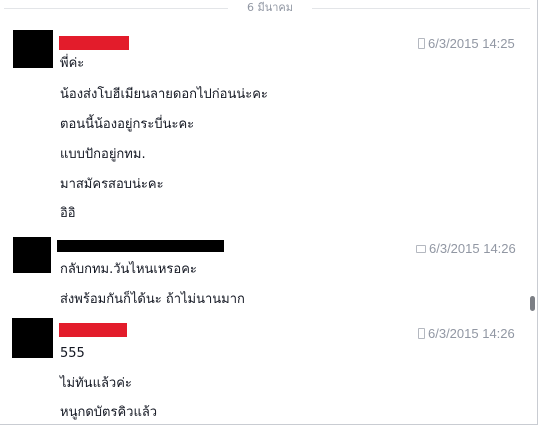 This screenshot has width=542, height=427. What do you see at coordinates (72, 63) in the screenshot?
I see `message-text: พี่ค่ะ` at bounding box center [72, 63].